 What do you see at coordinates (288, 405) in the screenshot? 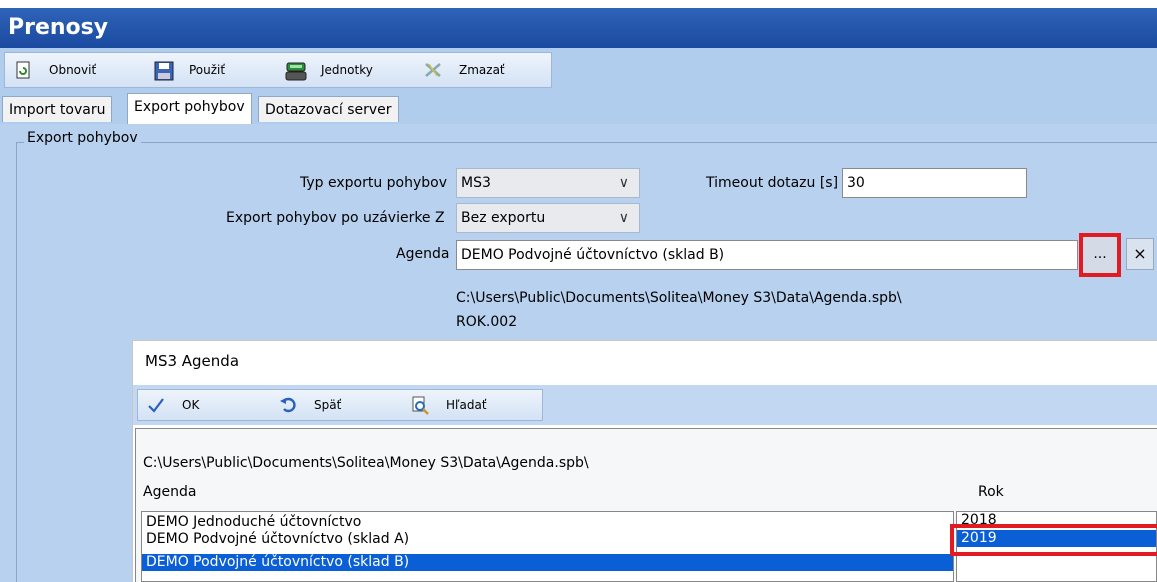
I see `undo-icon` at bounding box center [288, 405].